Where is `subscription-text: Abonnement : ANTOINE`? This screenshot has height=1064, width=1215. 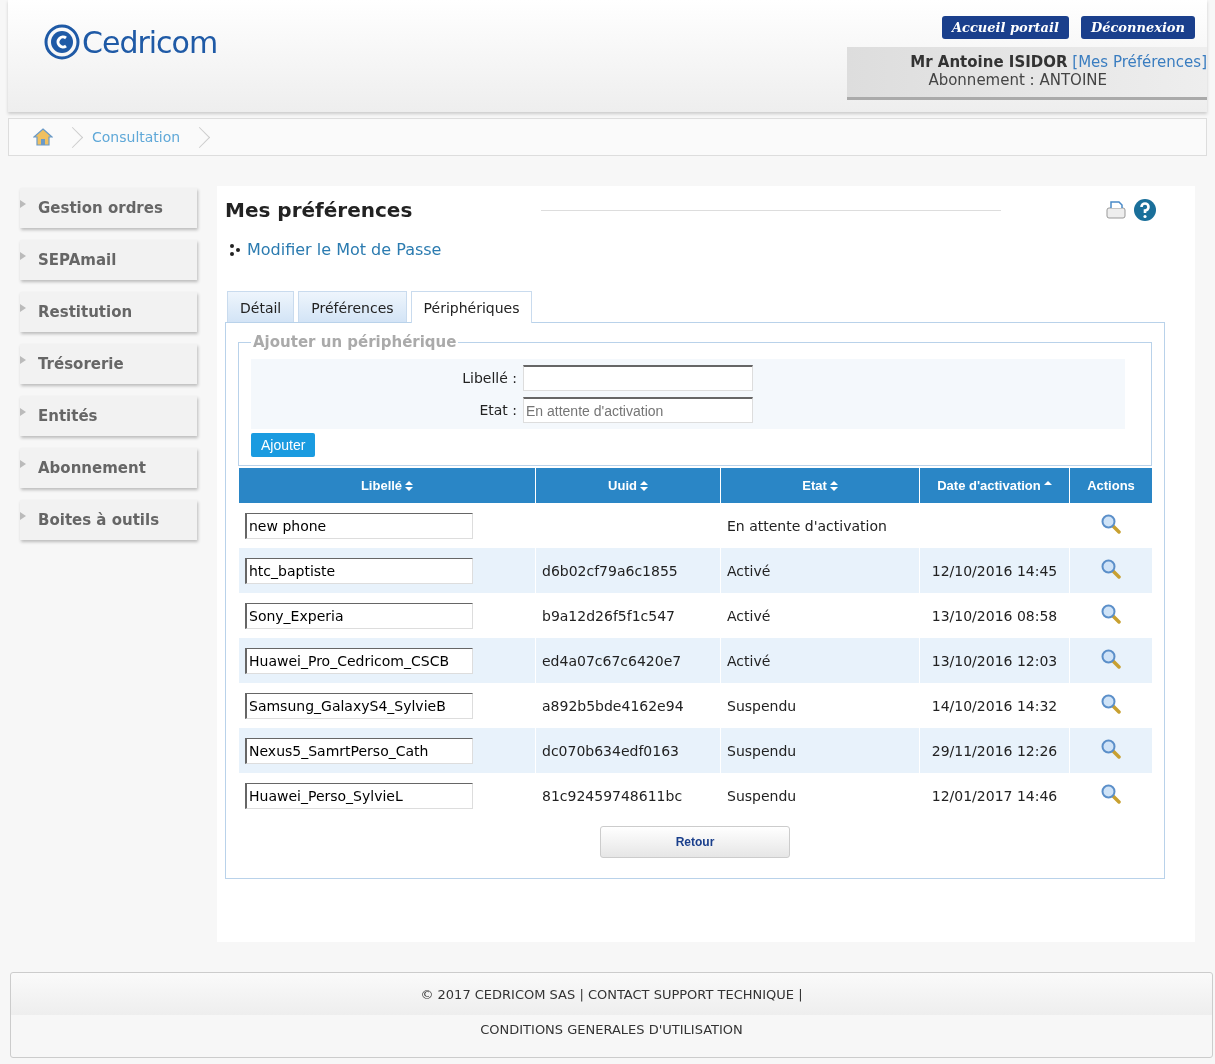
subscription-text: Abonnement : ANTOINE is located at coordinates (1017, 80).